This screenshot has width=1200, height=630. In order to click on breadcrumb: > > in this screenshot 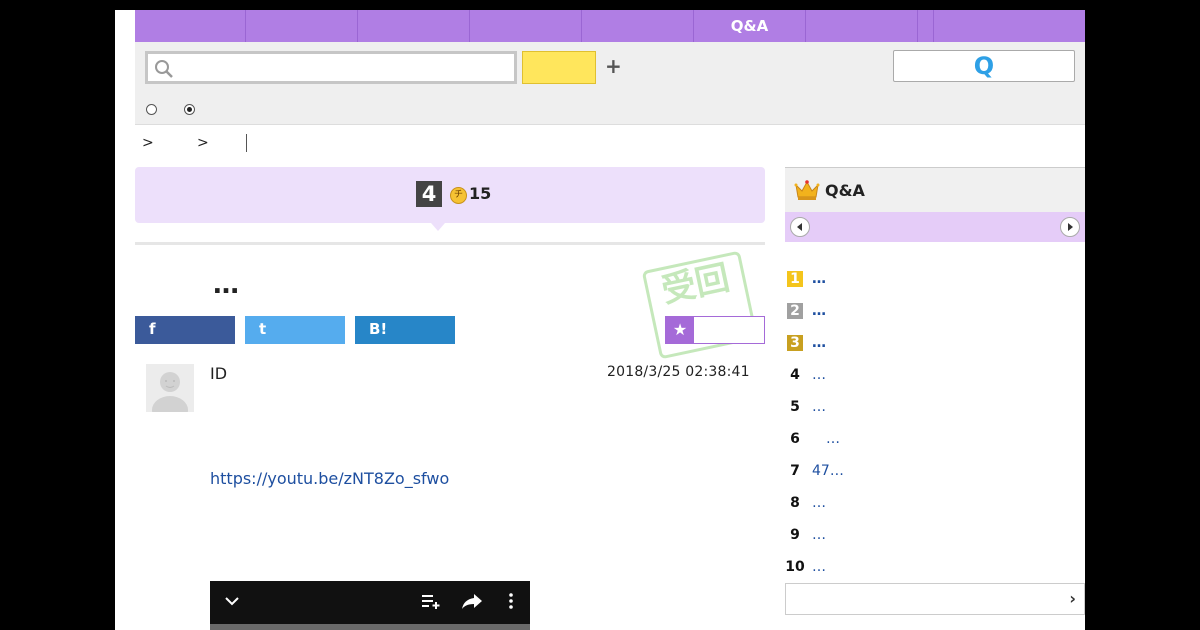, I will do `click(450, 143)`.